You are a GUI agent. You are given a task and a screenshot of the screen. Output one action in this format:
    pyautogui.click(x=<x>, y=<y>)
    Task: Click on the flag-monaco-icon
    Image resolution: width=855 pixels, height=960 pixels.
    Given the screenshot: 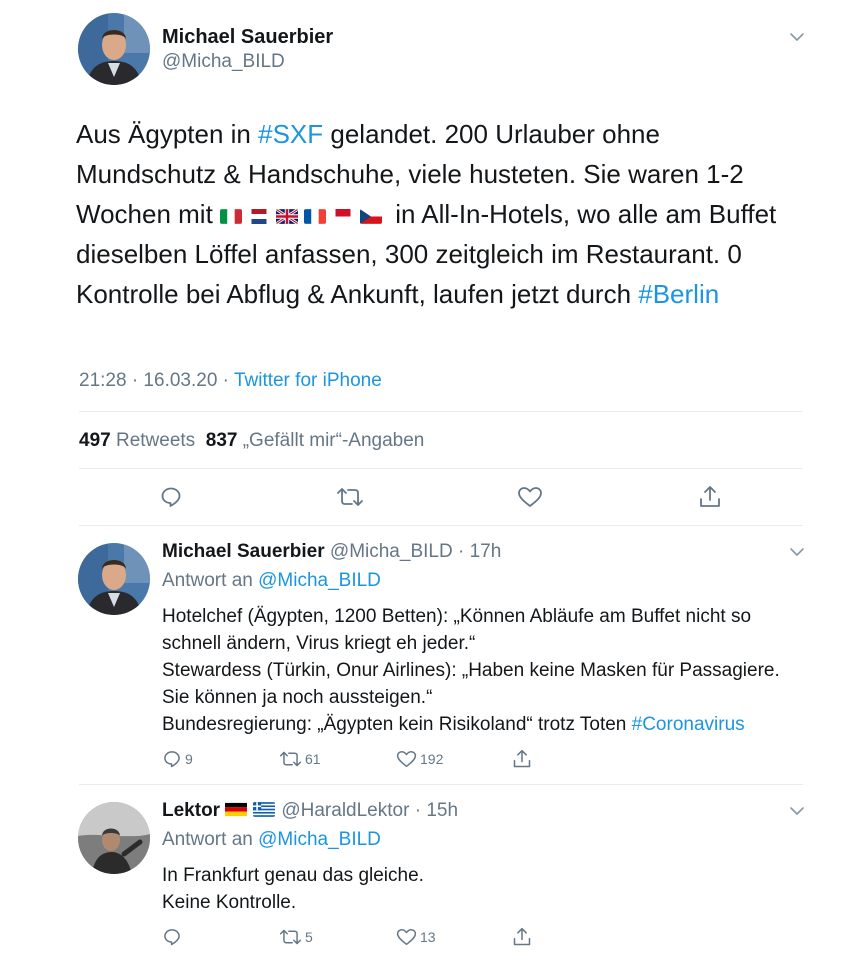 What is the action you would take?
    pyautogui.click(x=343, y=216)
    